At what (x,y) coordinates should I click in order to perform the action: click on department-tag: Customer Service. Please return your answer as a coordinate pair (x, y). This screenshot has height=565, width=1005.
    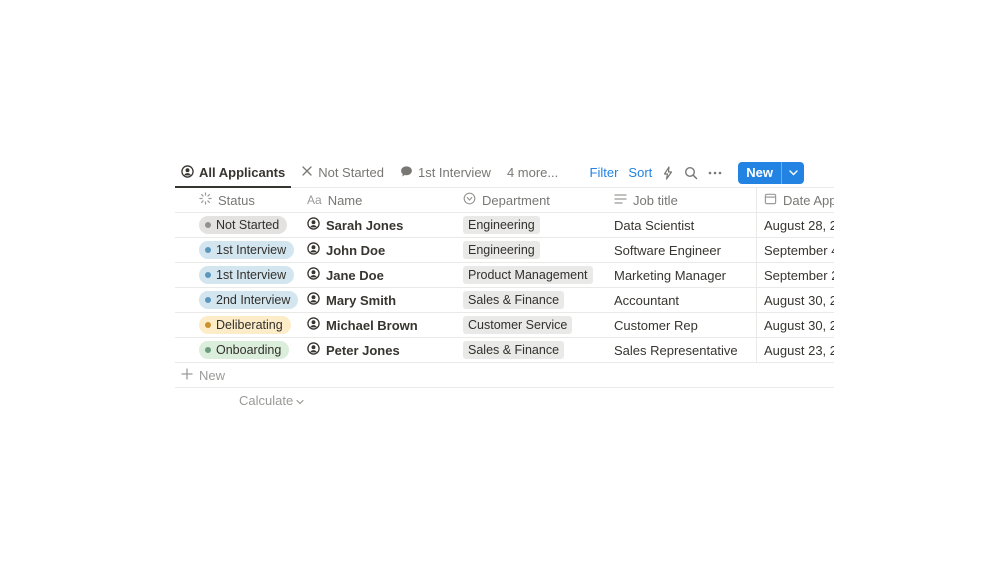
    Looking at the image, I should click on (518, 325).